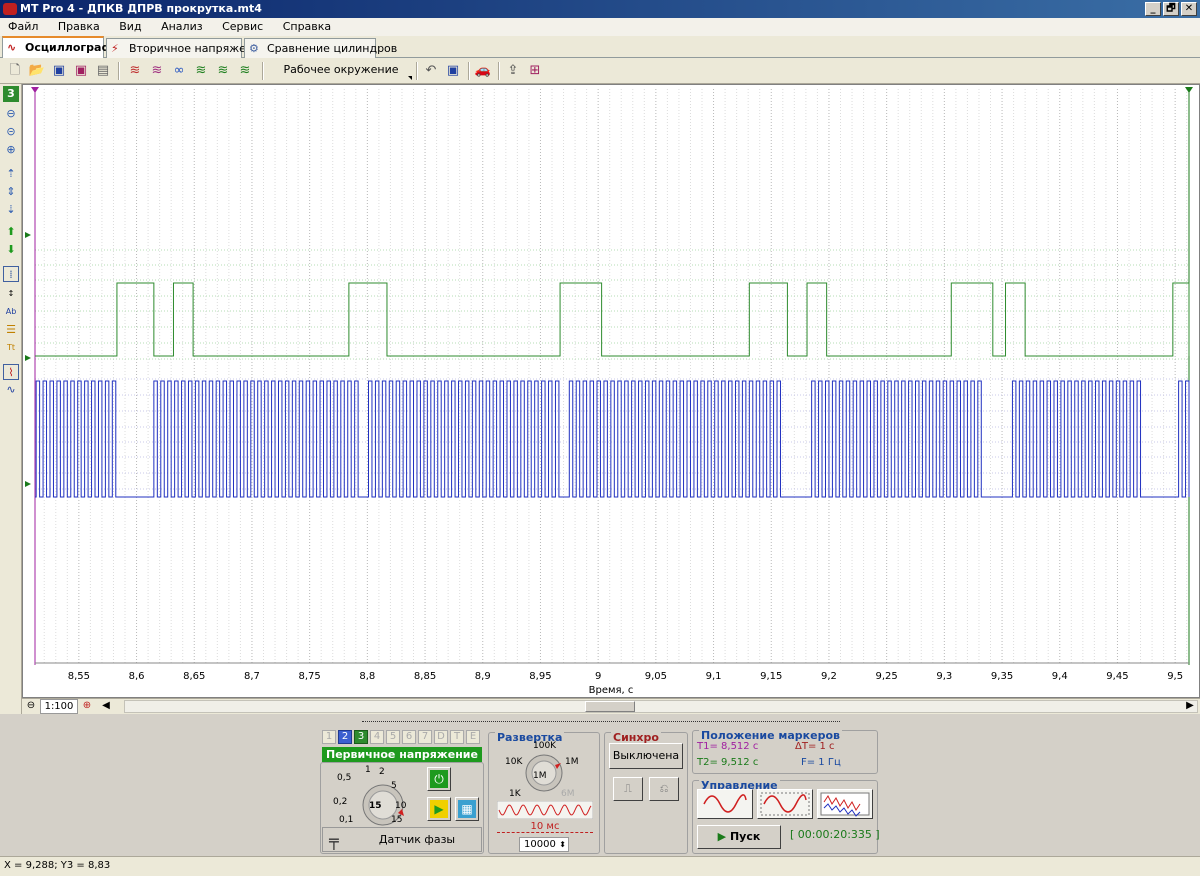  Describe the element at coordinates (37, 71) in the screenshot. I see `open-folder-icon: 📂` at that location.